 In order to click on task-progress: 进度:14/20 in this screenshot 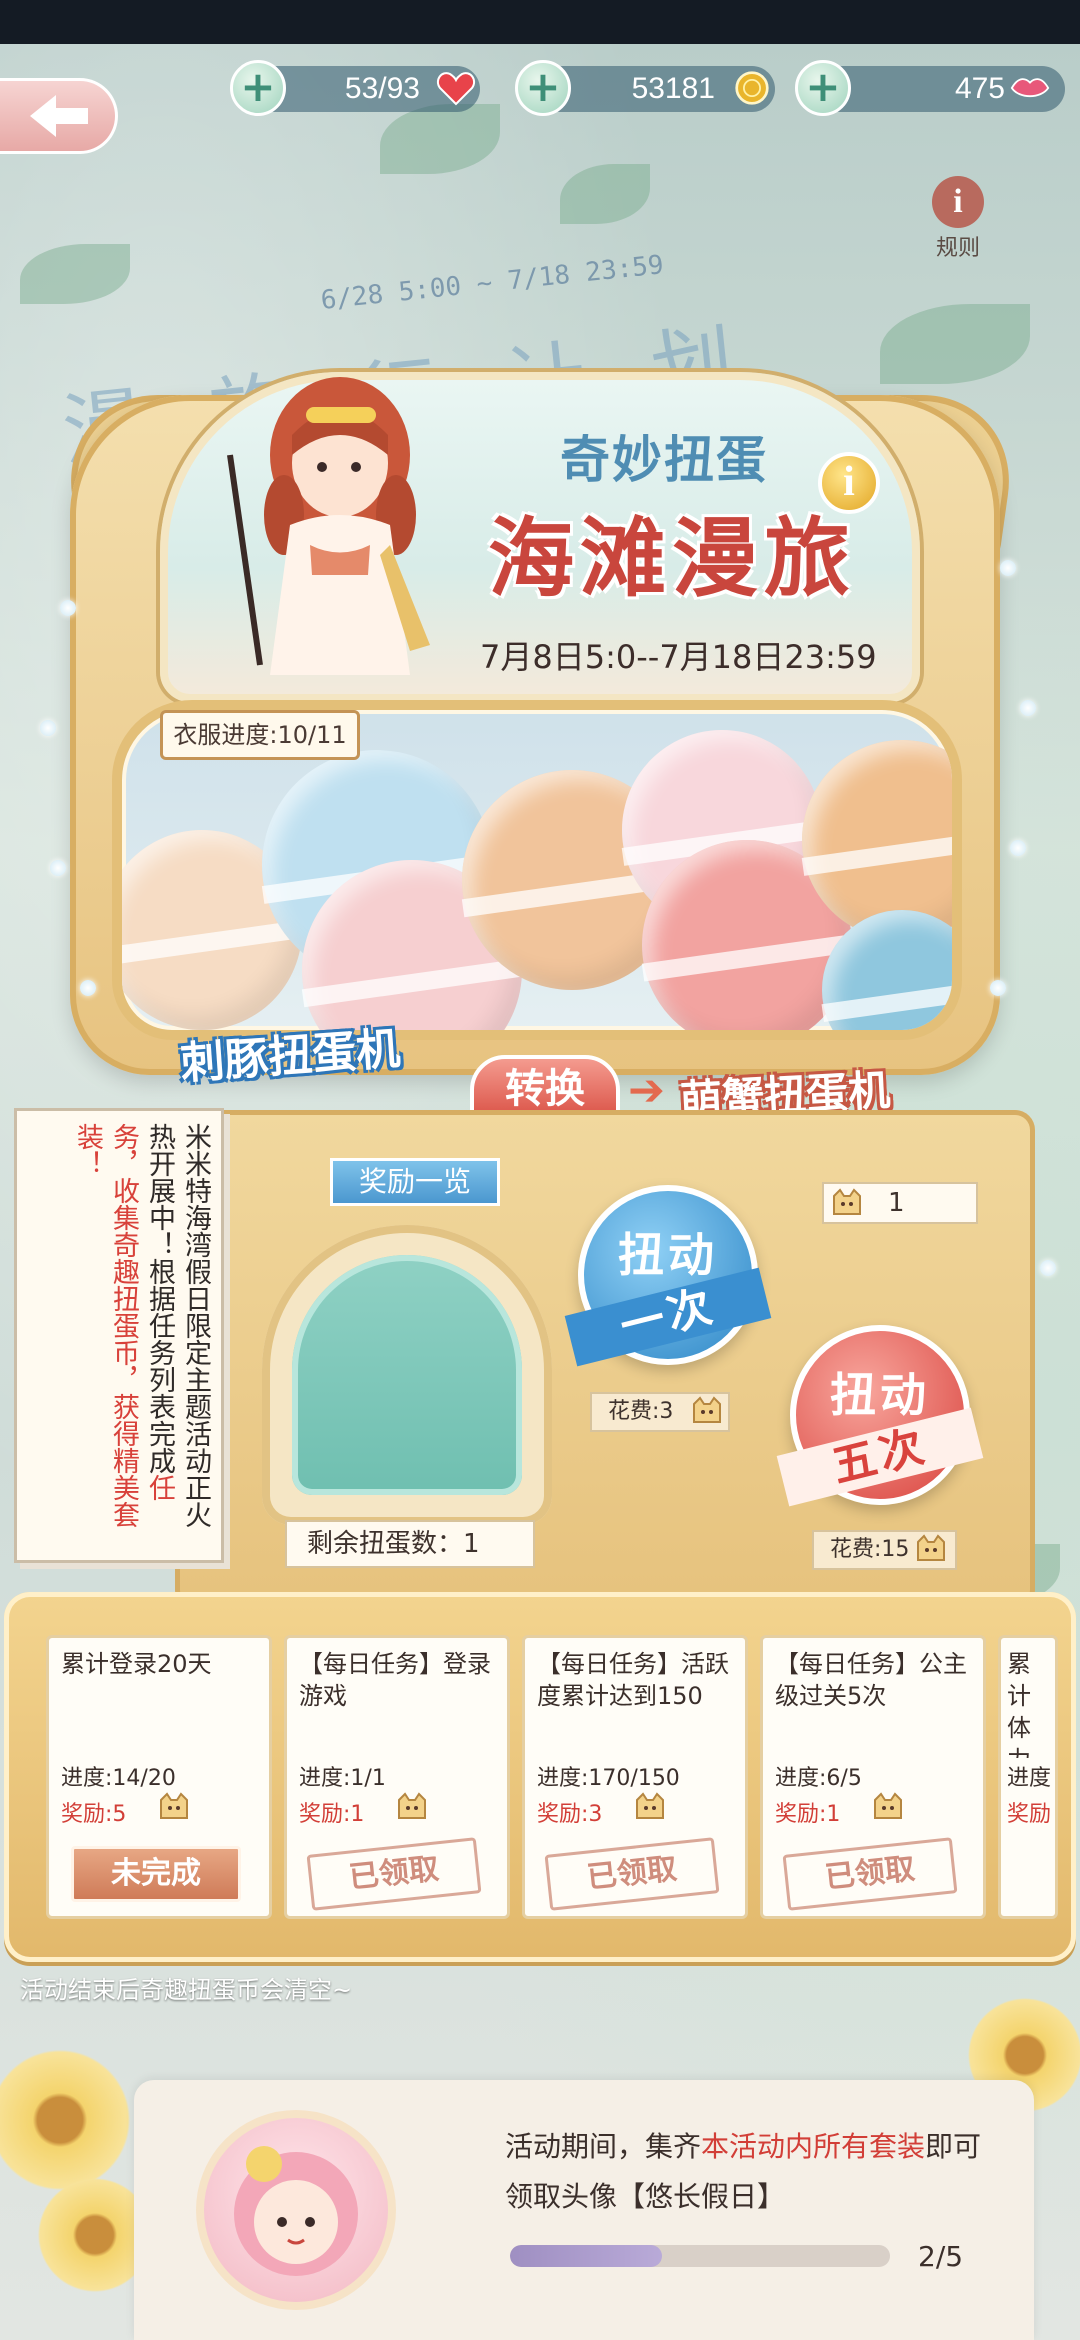, I will do `click(118, 1778)`.